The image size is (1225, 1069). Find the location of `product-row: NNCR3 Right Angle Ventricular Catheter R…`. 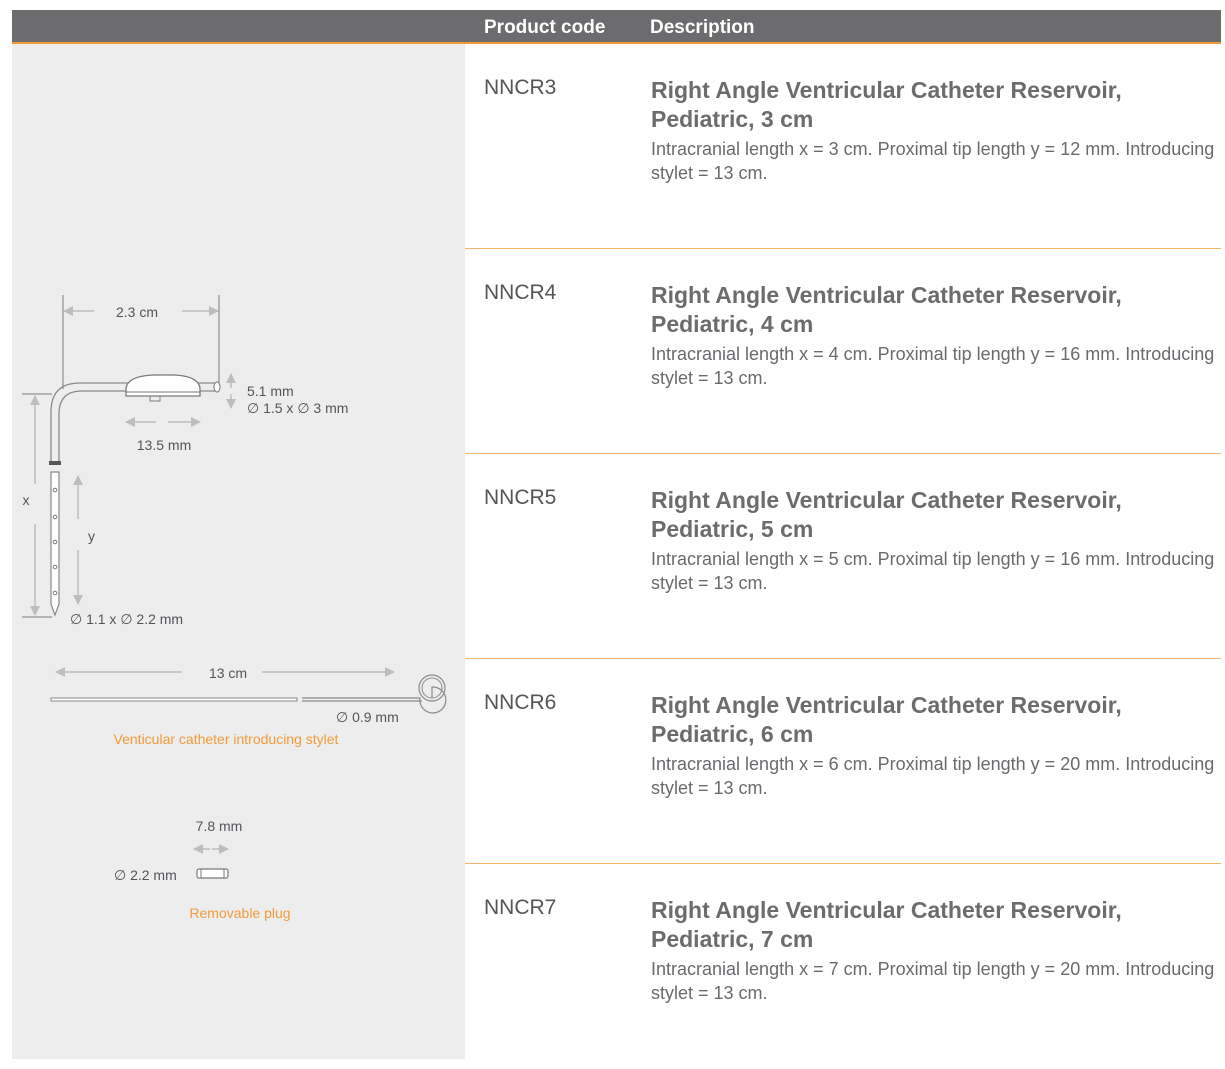

product-row: NNCR3 Right Angle Ventricular Catheter R… is located at coordinates (843, 146).